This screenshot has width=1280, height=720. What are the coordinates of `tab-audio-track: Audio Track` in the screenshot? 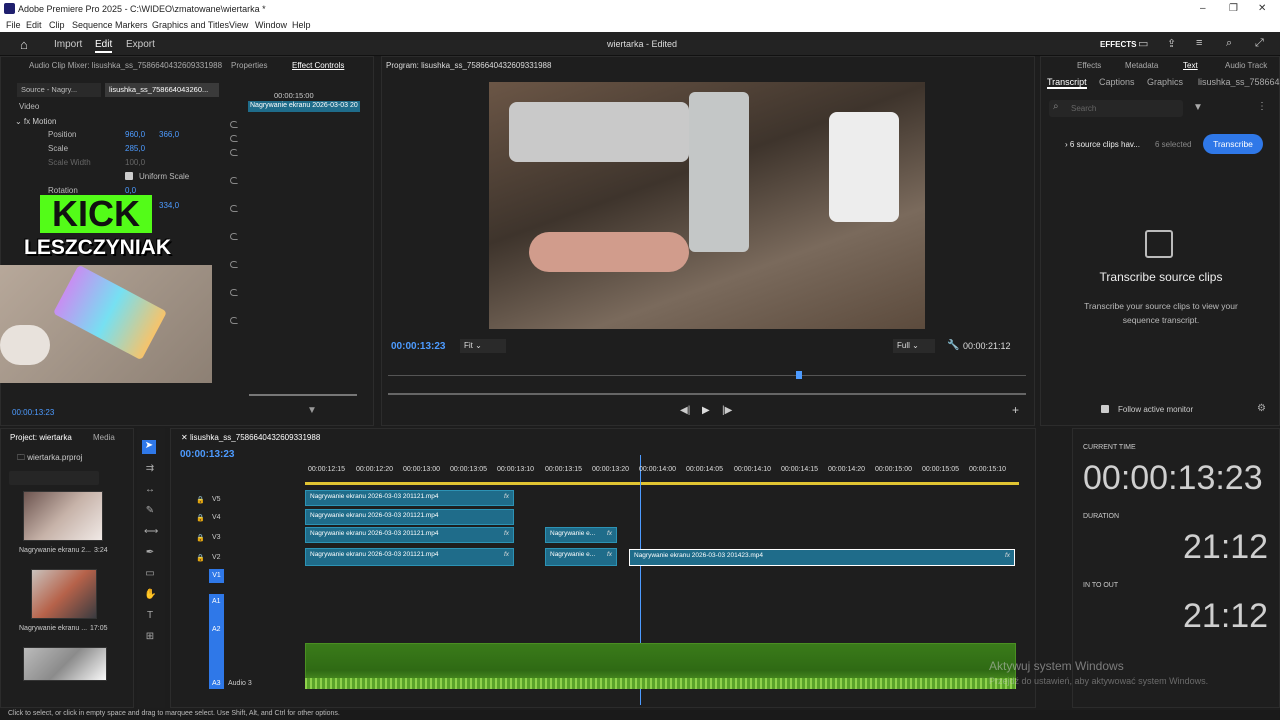 It's located at (1246, 65).